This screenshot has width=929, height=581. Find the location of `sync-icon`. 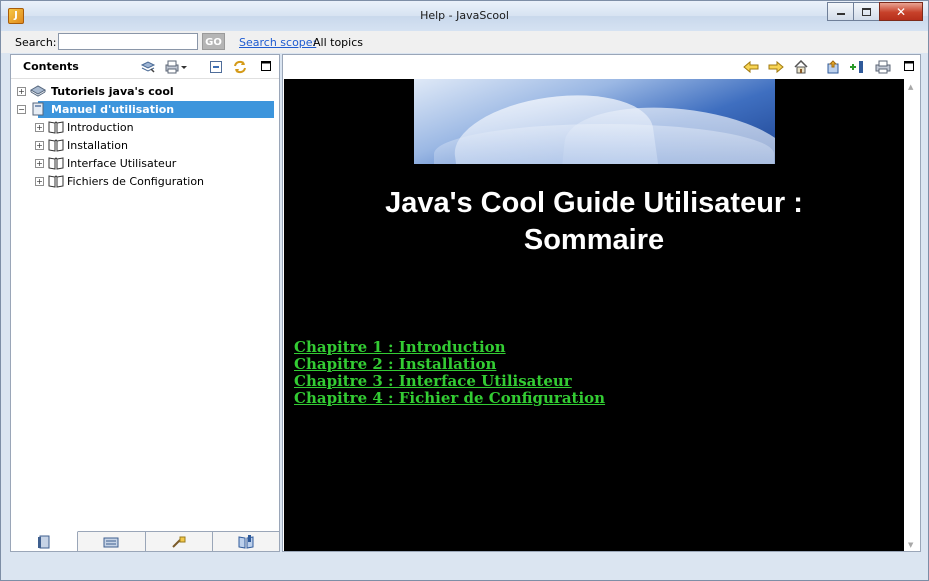

sync-icon is located at coordinates (240, 67).